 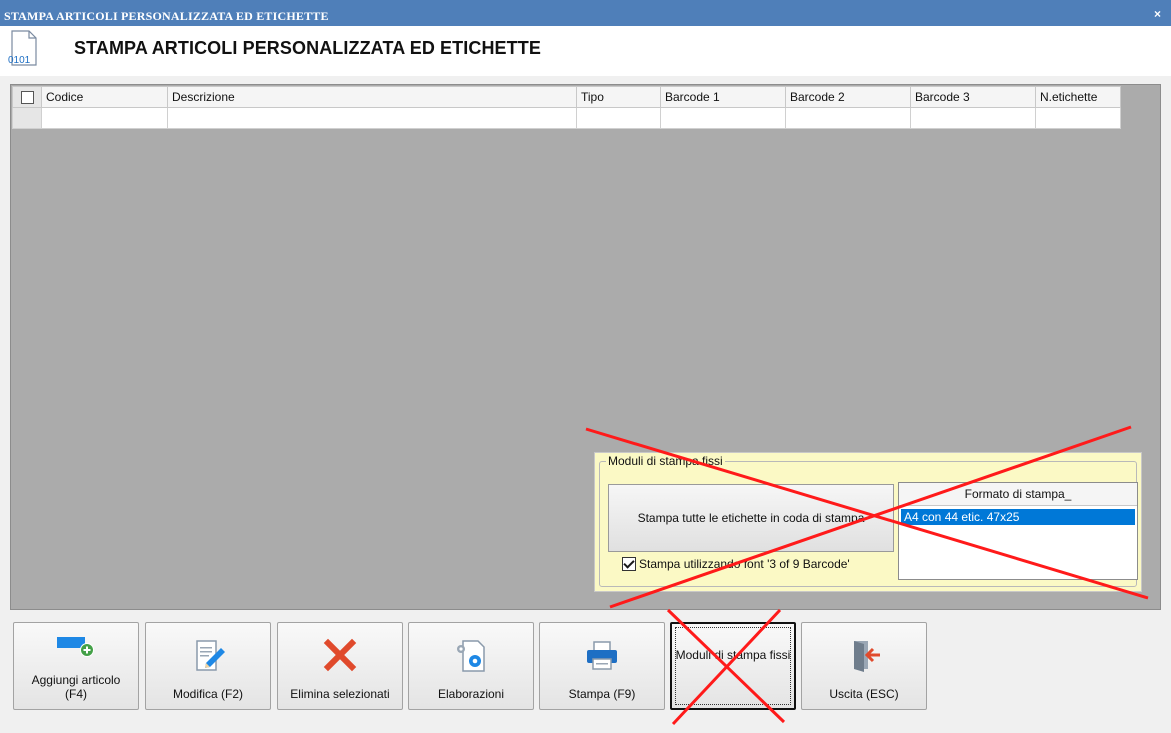 I want to click on gears-icon, so click(x=471, y=656).